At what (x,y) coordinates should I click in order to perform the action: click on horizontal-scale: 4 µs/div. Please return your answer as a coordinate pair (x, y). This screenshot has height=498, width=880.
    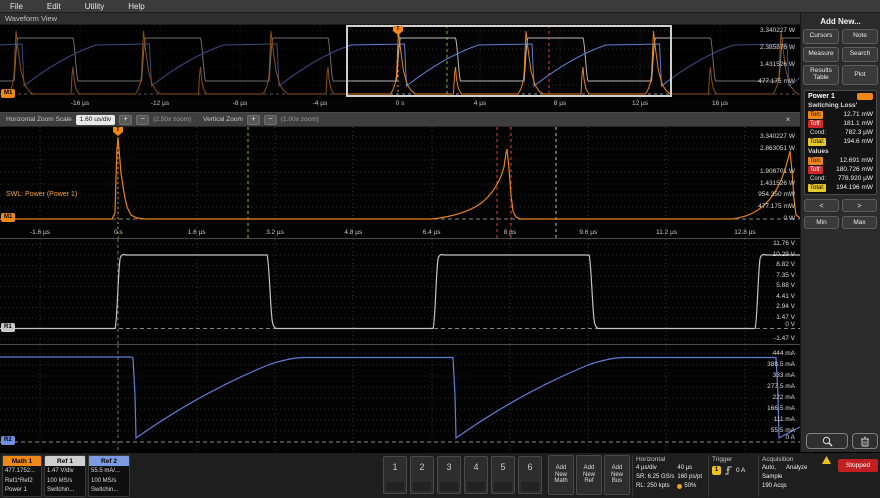
    Looking at the image, I should click on (646, 468).